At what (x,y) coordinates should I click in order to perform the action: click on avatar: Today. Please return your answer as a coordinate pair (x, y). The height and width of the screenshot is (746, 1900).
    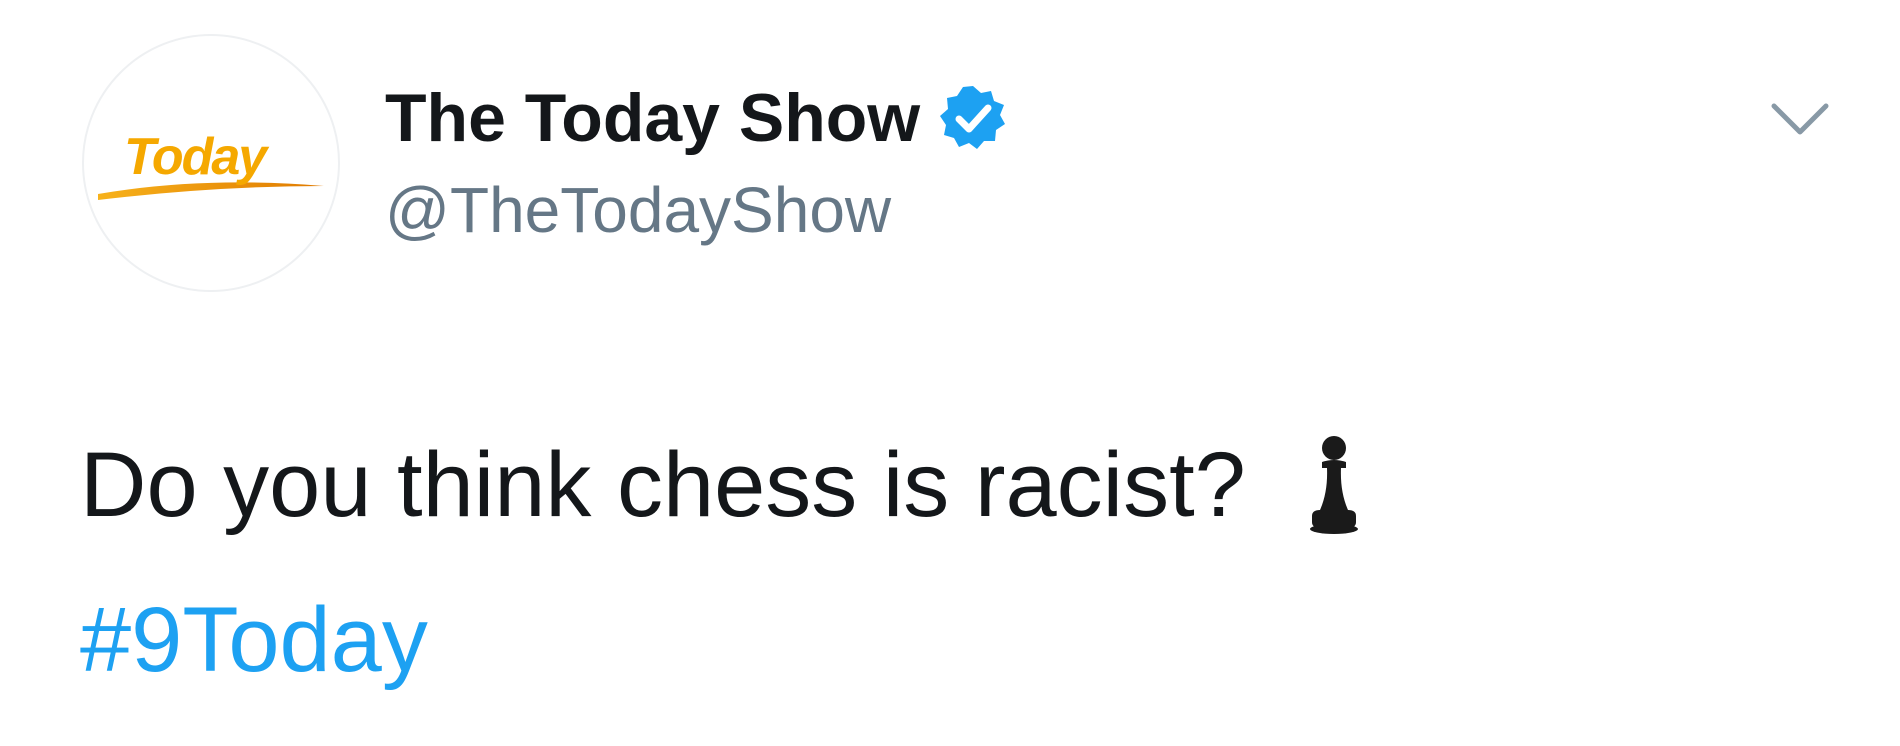
    Looking at the image, I should click on (211, 163).